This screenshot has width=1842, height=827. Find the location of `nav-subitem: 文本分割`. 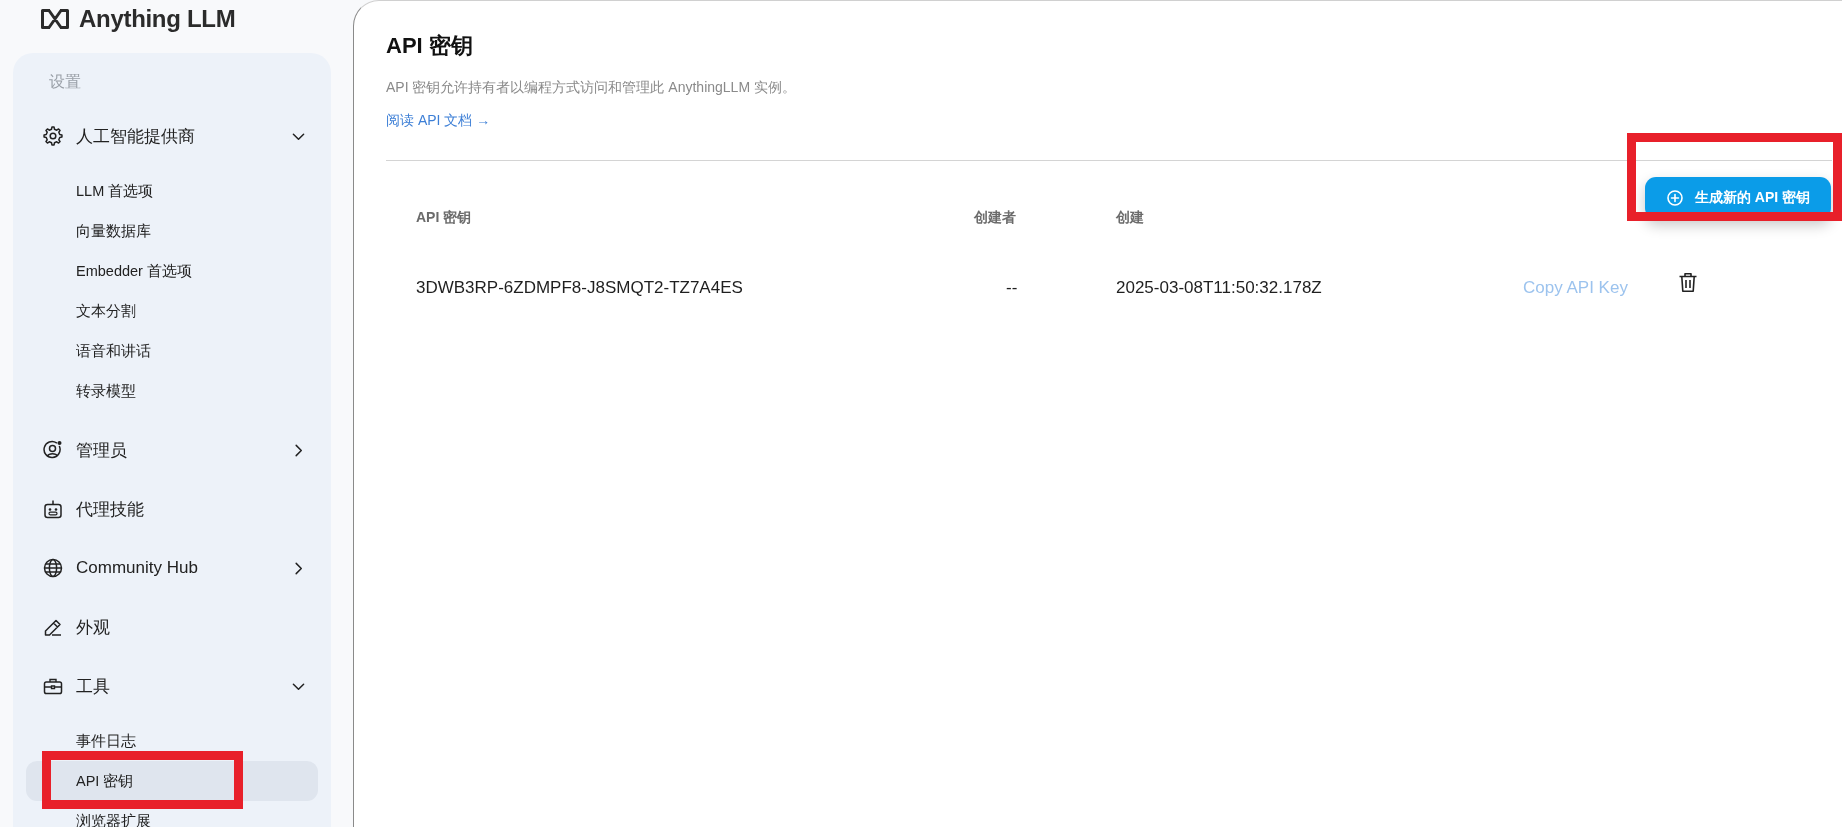

nav-subitem: 文本分割 is located at coordinates (172, 311).